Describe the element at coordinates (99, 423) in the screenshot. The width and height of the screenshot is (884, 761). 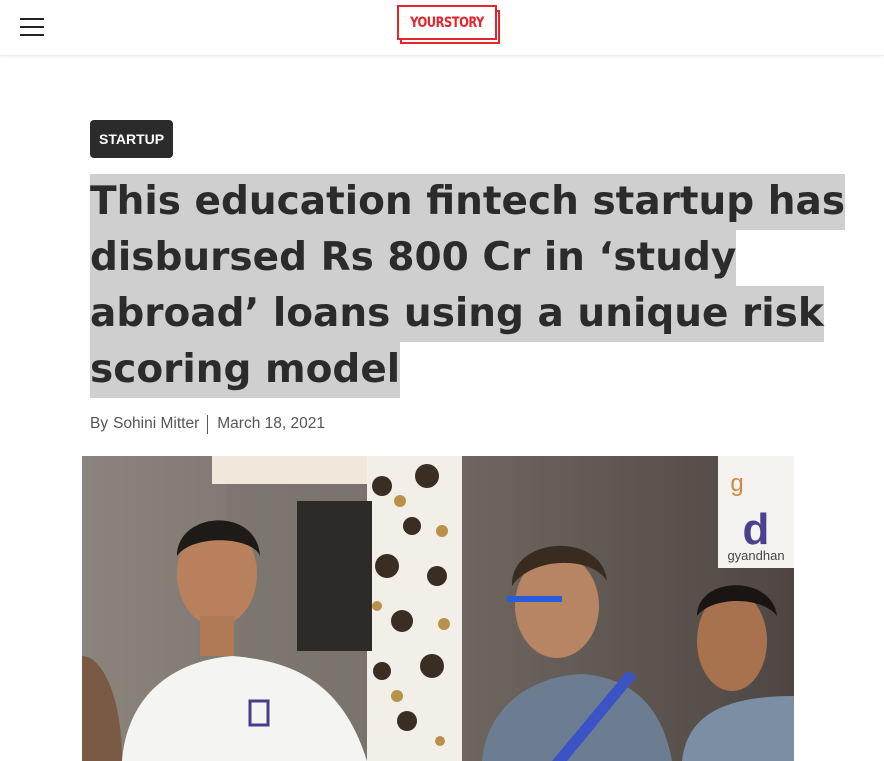
I see `byline-prefix: By` at that location.